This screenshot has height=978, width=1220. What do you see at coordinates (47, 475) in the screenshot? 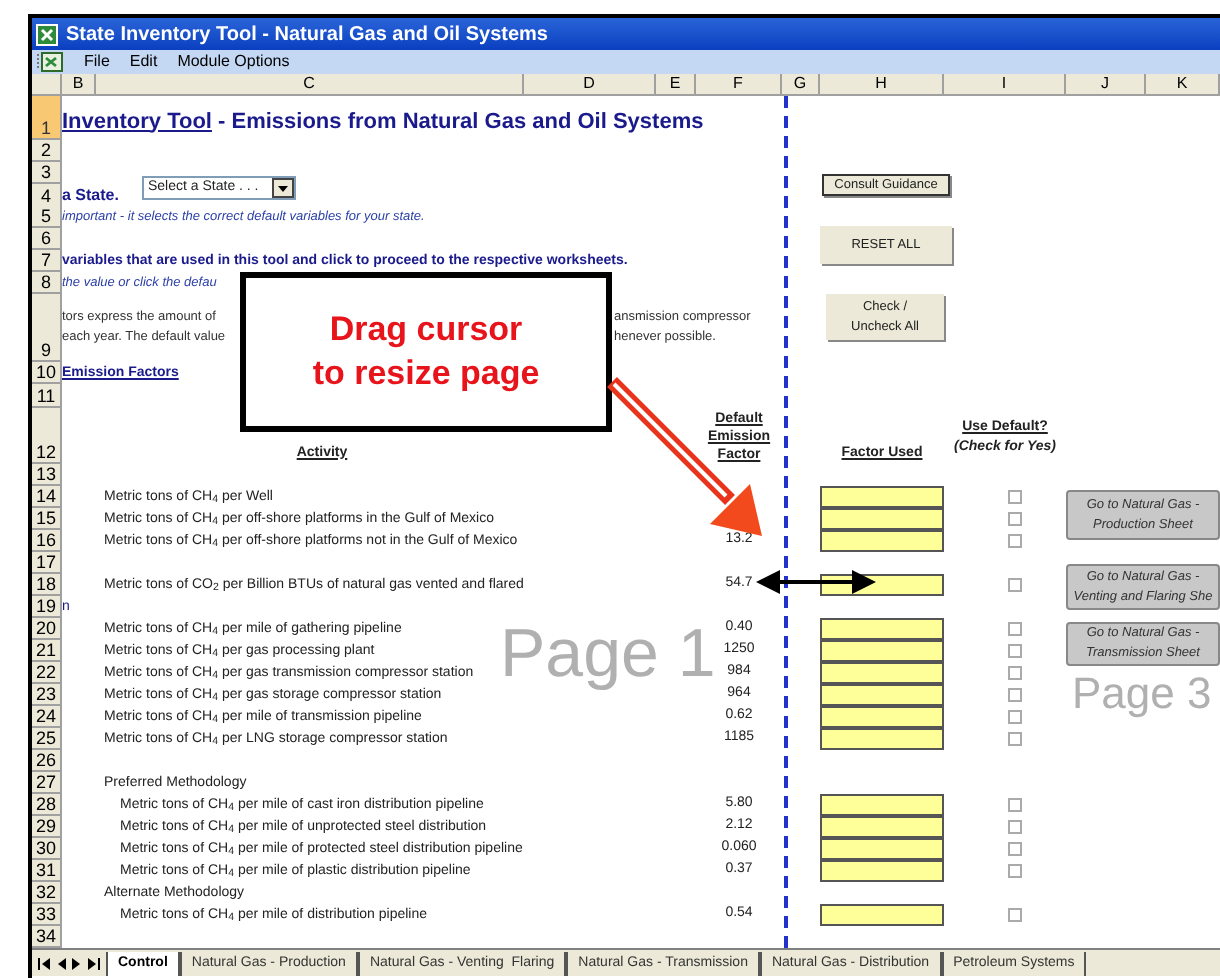
I see `row-header: 13` at bounding box center [47, 475].